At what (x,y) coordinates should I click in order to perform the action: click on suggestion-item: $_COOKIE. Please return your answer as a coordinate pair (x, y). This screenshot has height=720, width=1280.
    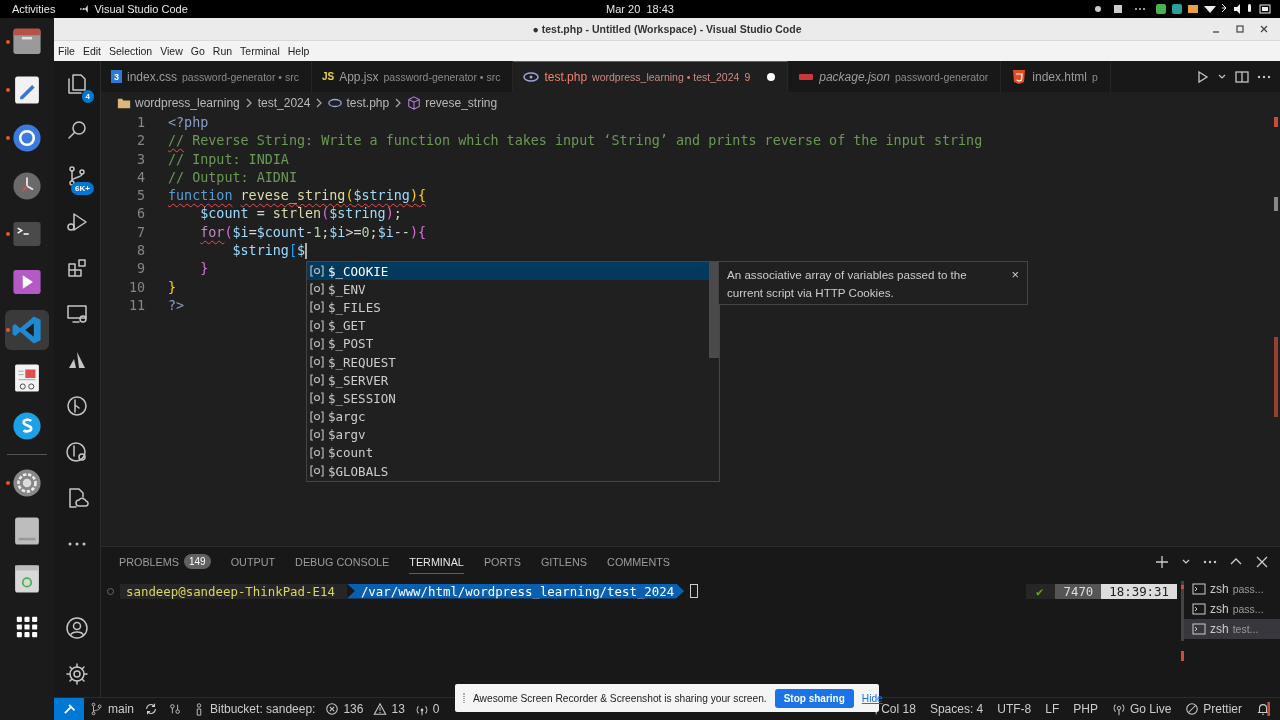
    Looking at the image, I should click on (508, 271).